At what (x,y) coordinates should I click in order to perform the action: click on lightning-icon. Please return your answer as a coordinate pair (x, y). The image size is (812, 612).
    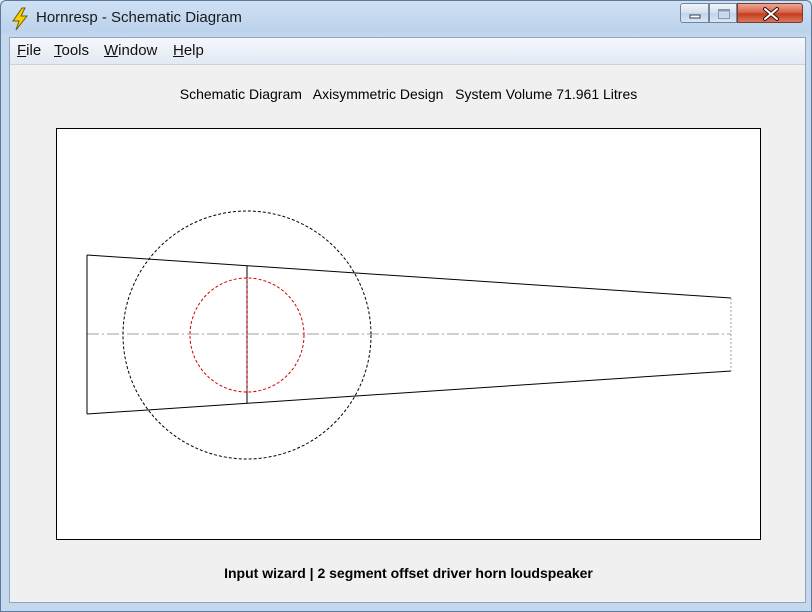
    Looking at the image, I should click on (20, 19).